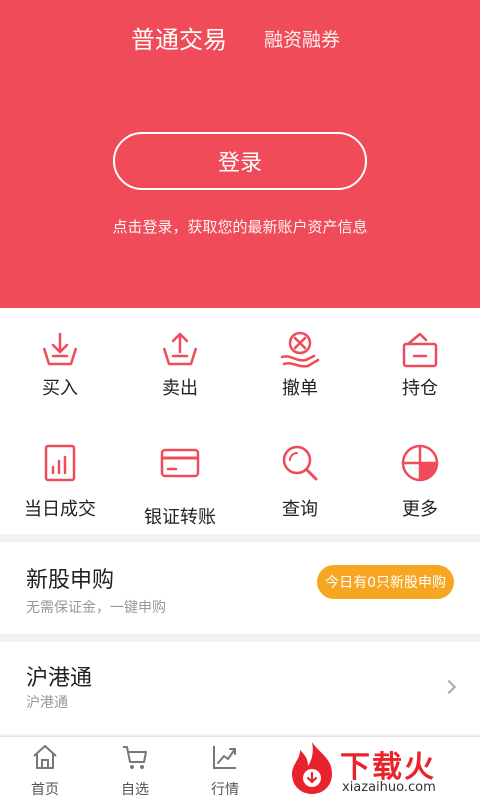 This screenshot has width=480, height=800. I want to click on nav-home-label: 首页, so click(45, 790).